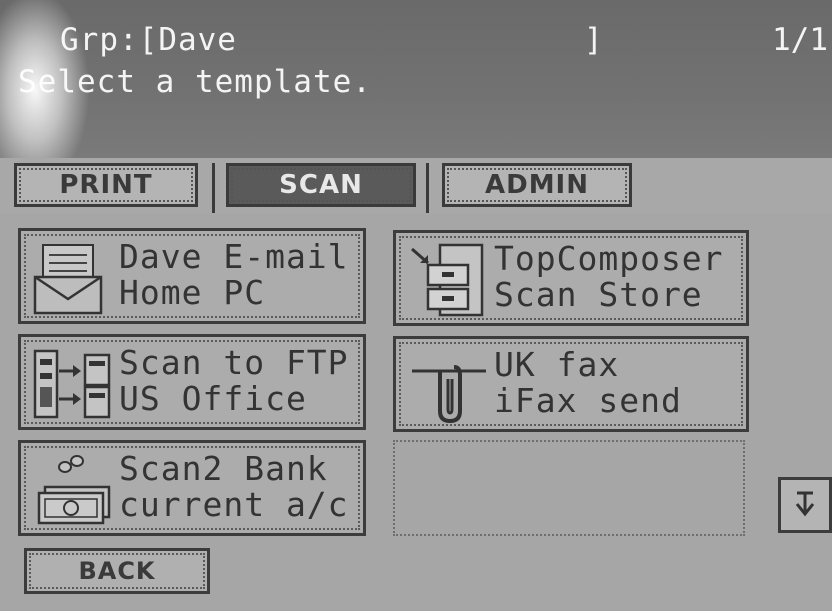 Image resolution: width=832 pixels, height=611 pixels. What do you see at coordinates (148, 40) in the screenshot?
I see `group-label: Grp:[Dave` at bounding box center [148, 40].